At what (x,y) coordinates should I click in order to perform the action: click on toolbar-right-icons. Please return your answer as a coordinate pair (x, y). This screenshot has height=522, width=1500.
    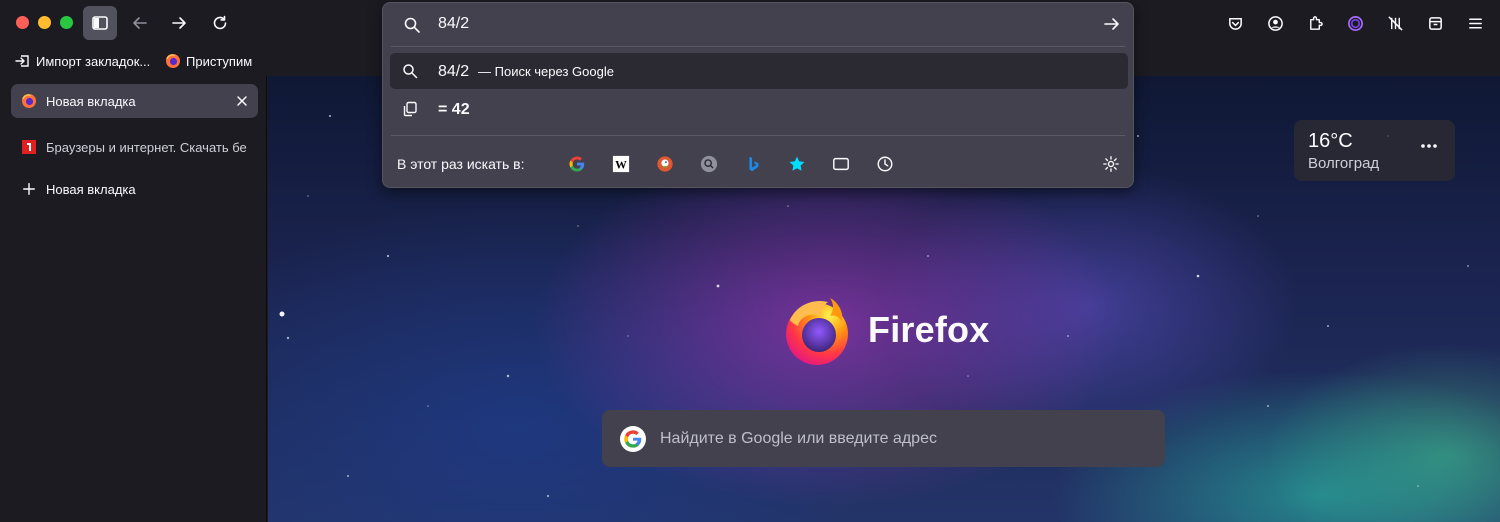
    Looking at the image, I should click on (1355, 23).